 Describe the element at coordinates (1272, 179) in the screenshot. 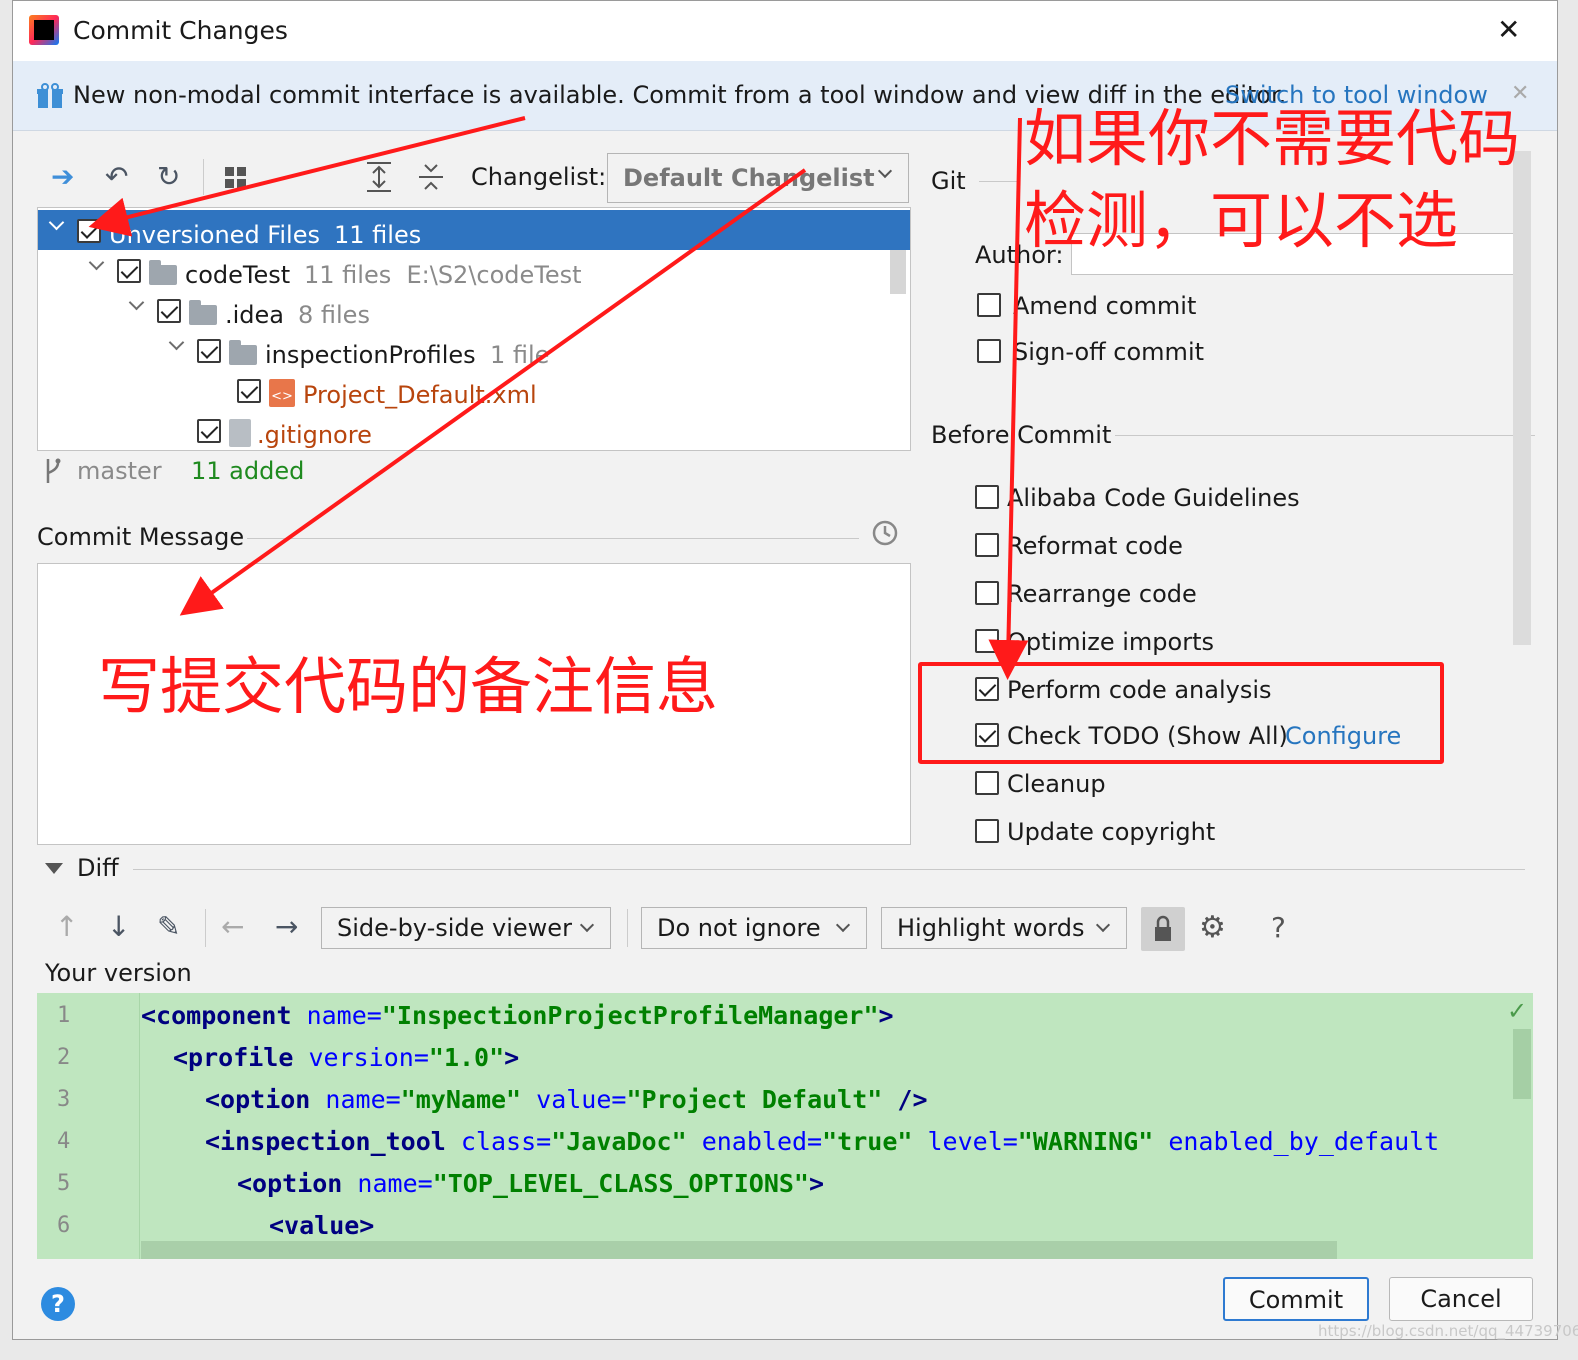

I see `annotation-top: 如果你不需要代码 检测，可以不选` at that location.